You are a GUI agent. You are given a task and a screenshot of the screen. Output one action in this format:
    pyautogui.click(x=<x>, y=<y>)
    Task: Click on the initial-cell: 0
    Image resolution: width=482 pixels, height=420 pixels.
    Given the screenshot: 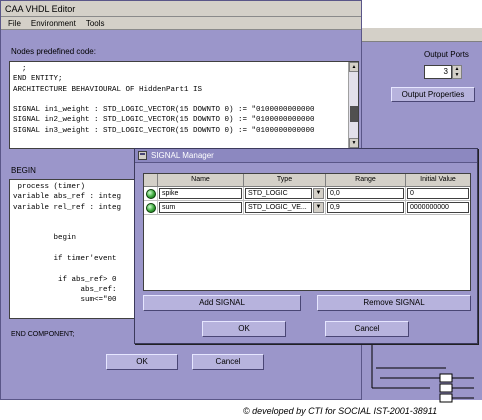 What is the action you would take?
    pyautogui.click(x=438, y=193)
    